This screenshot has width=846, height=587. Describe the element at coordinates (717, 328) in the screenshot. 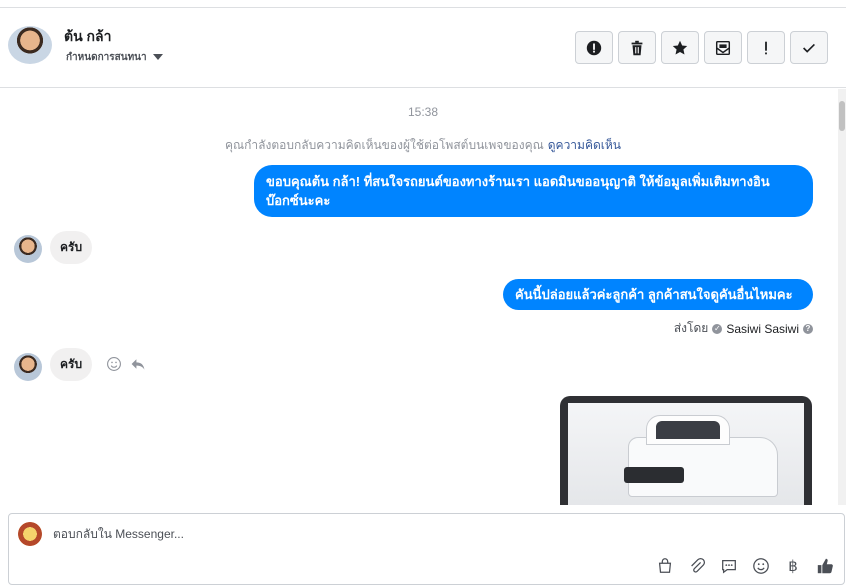

I see `verified-icon: ✓` at that location.